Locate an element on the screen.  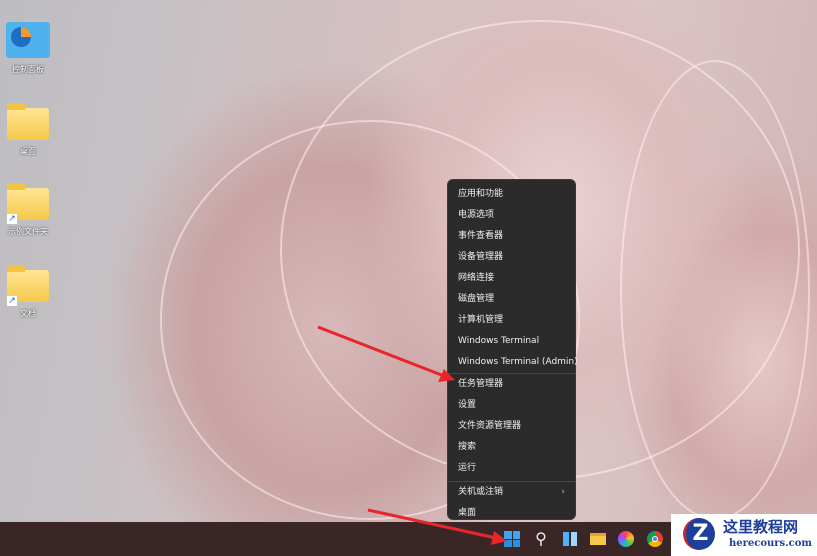
watermark-logo-icon: Z is located at coordinates (699, 534).